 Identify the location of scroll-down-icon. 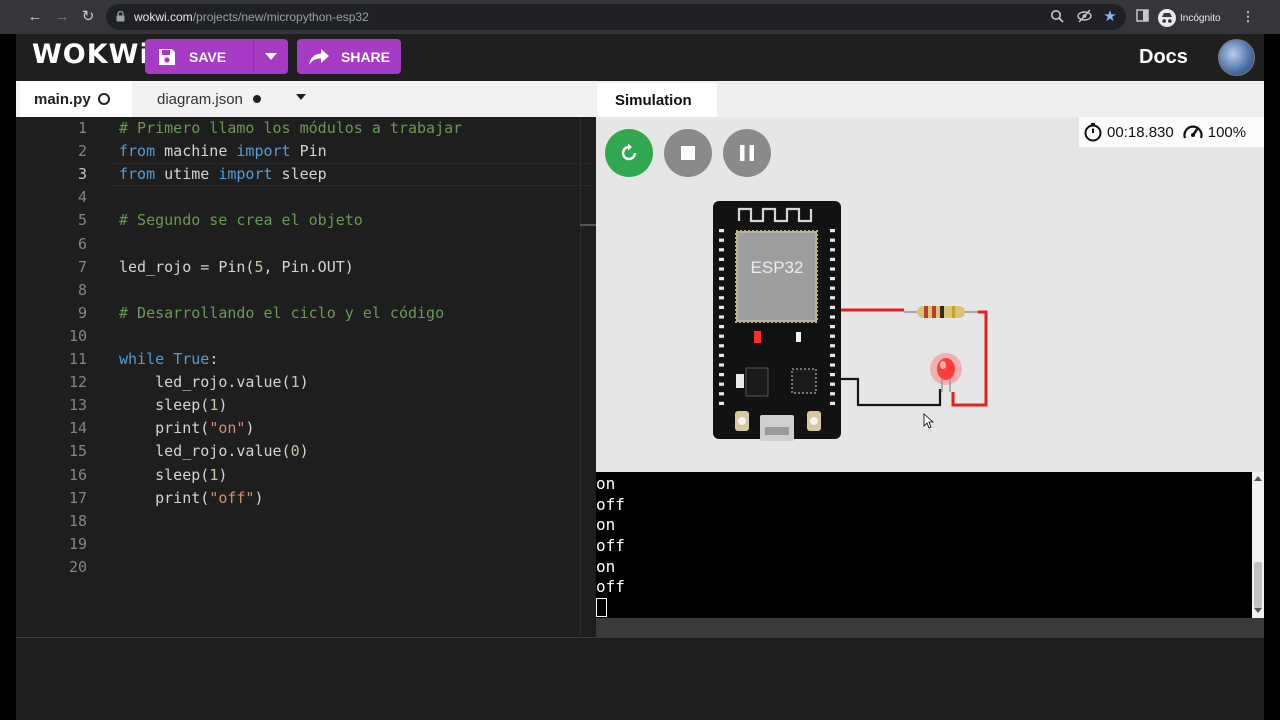
(1258, 610).